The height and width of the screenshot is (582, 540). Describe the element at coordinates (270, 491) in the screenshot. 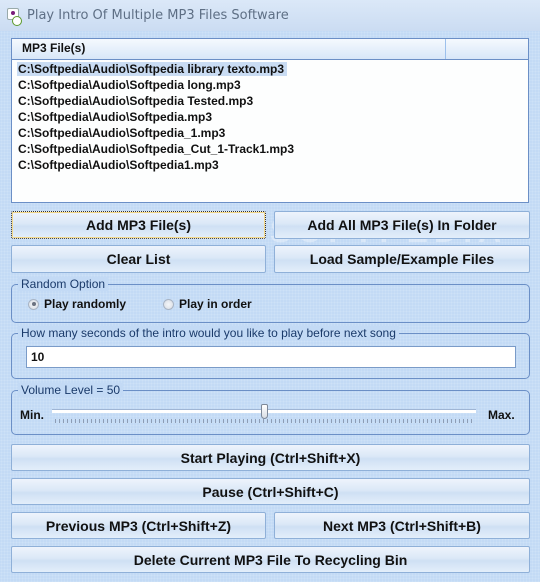

I see `pause-button: Pause (Ctrl+Shift+C)` at that location.